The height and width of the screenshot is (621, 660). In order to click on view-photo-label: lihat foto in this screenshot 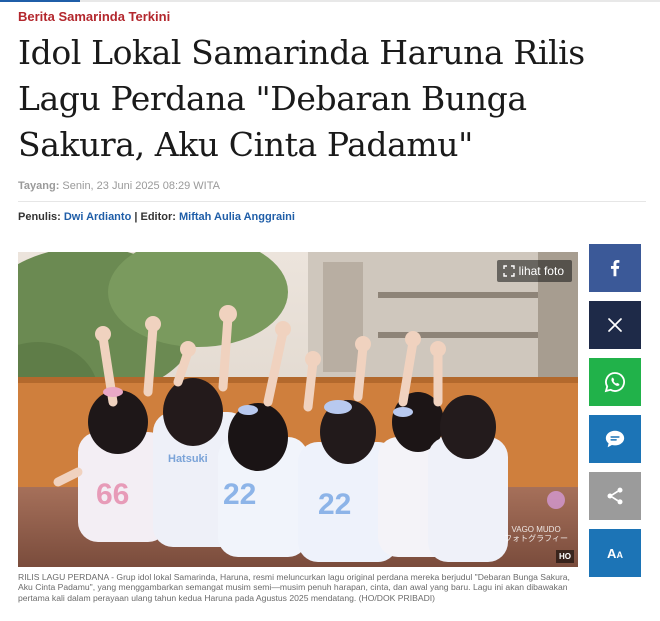, I will do `click(541, 271)`.